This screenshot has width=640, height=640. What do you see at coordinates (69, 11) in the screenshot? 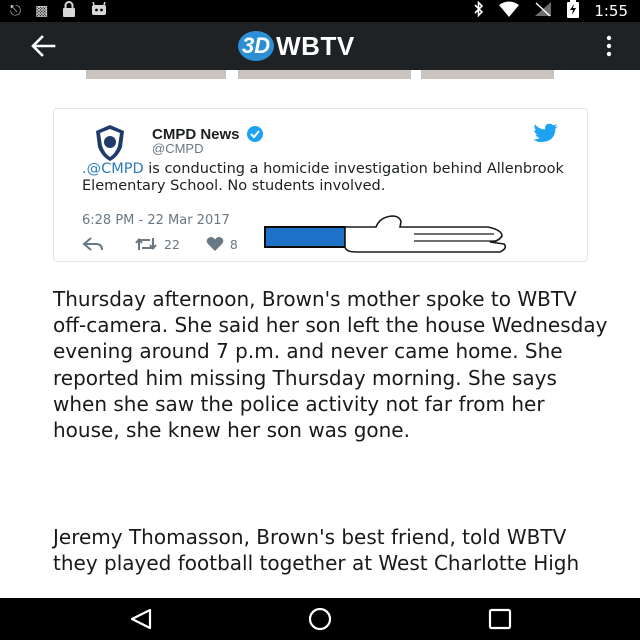
I see `lock-icon` at bounding box center [69, 11].